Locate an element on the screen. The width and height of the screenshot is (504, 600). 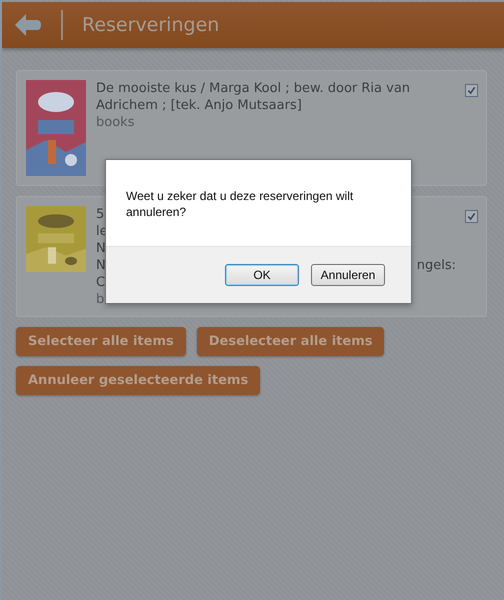
action-button: Deselecteer alle items is located at coordinates (290, 341).